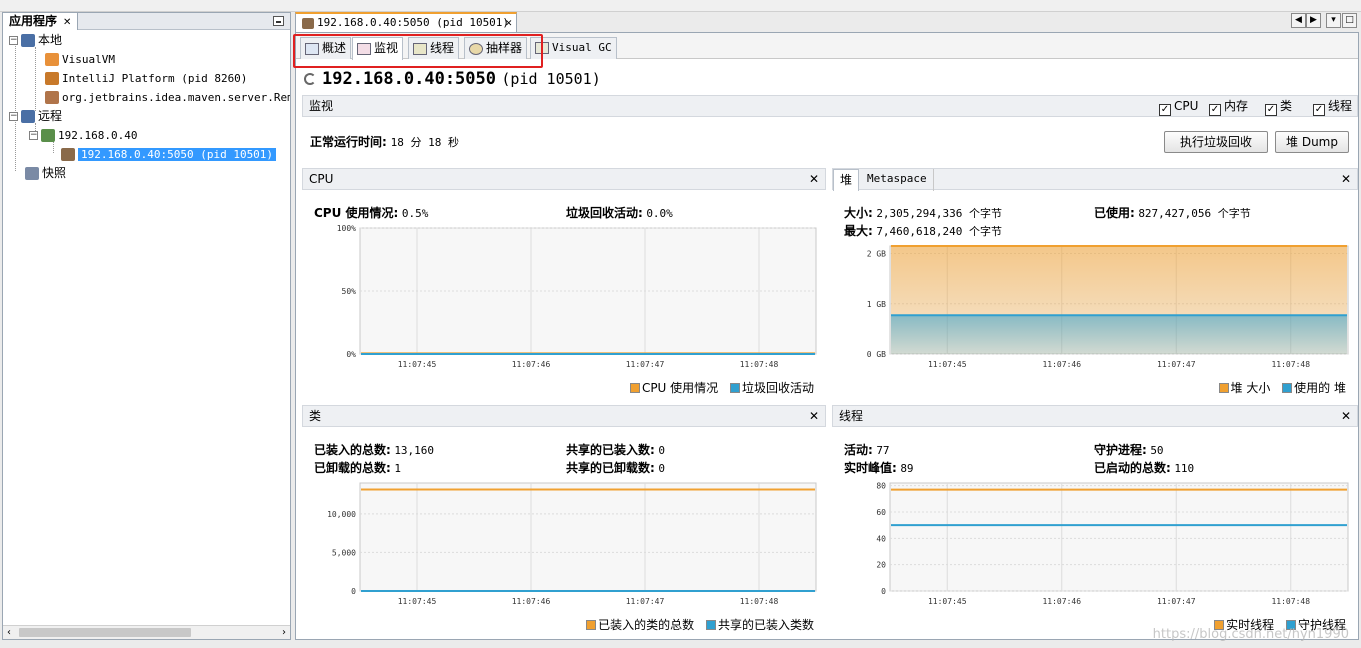 This screenshot has width=1361, height=648. What do you see at coordinates (846, 180) in the screenshot?
I see `tab-heap: 堆` at bounding box center [846, 180].